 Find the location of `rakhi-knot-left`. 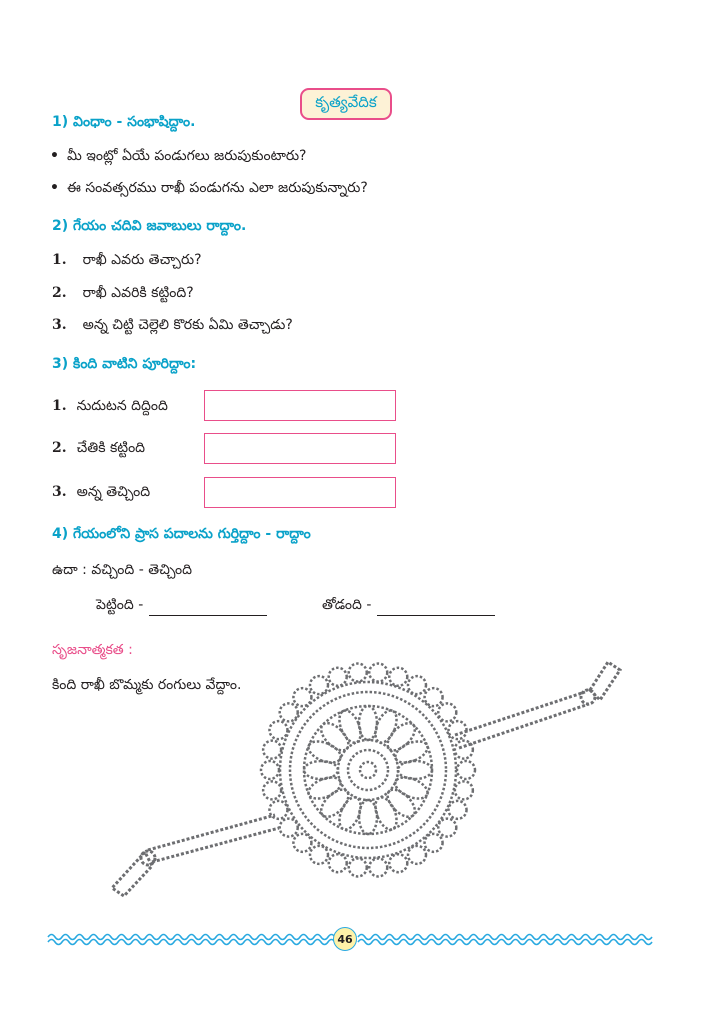

rakhi-knot-left is located at coordinates (148, 858).